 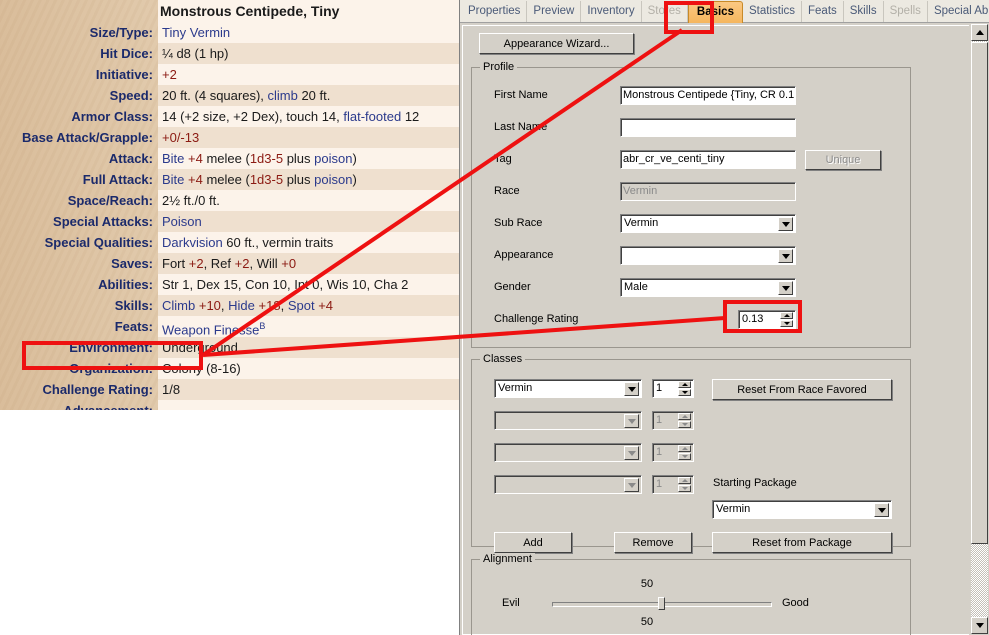 I want to click on stat-label: Advancement:, so click(x=79, y=405).